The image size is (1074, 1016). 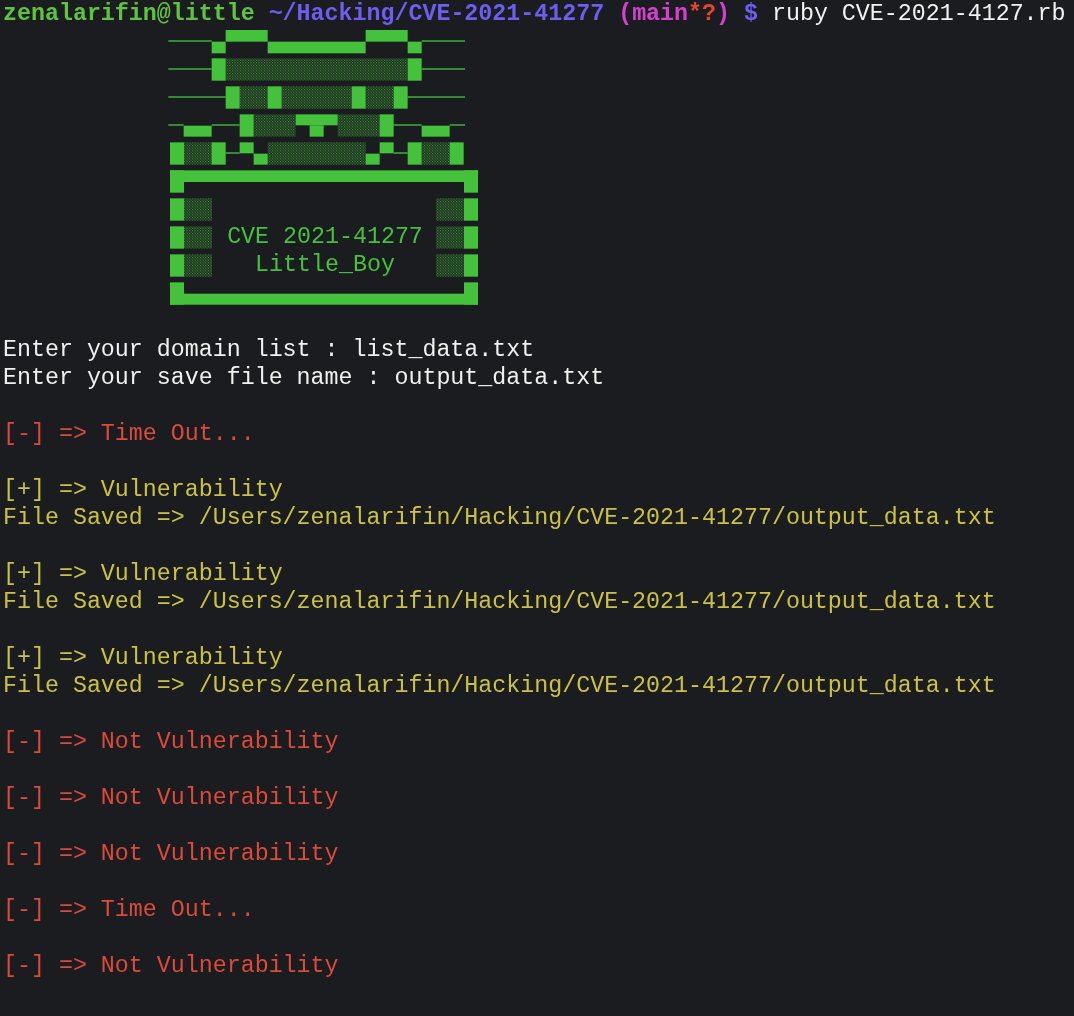 I want to click on prompt-git-status: *?, so click(x=702, y=14).